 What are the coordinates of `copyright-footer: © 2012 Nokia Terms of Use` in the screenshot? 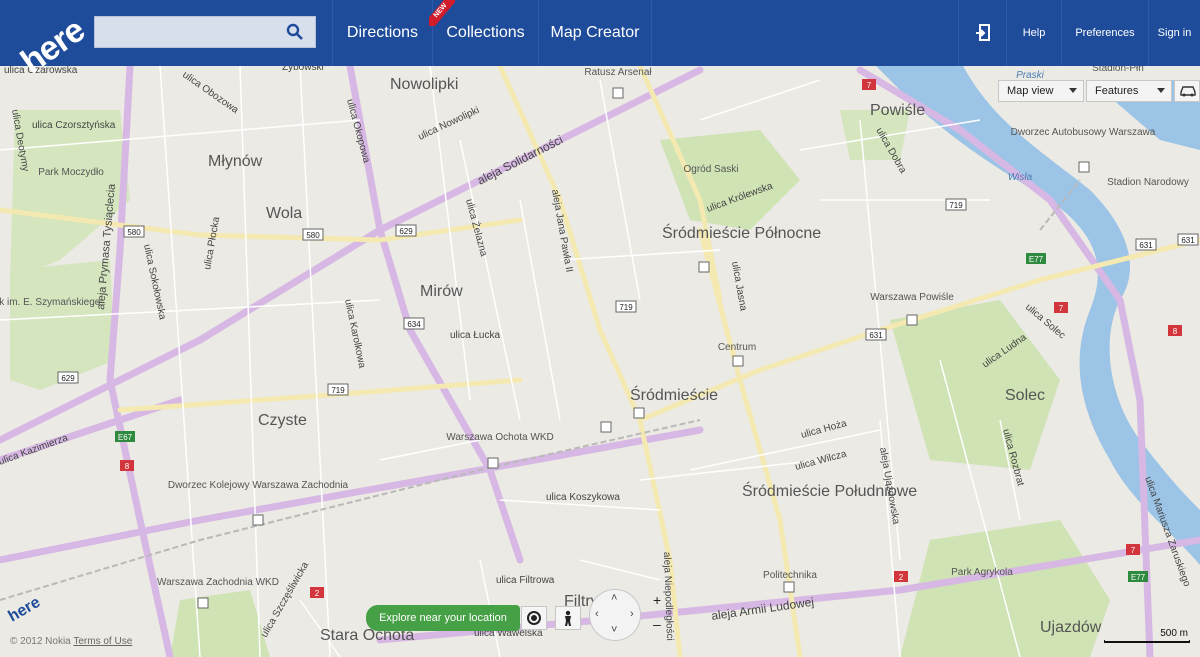 It's located at (71, 641).